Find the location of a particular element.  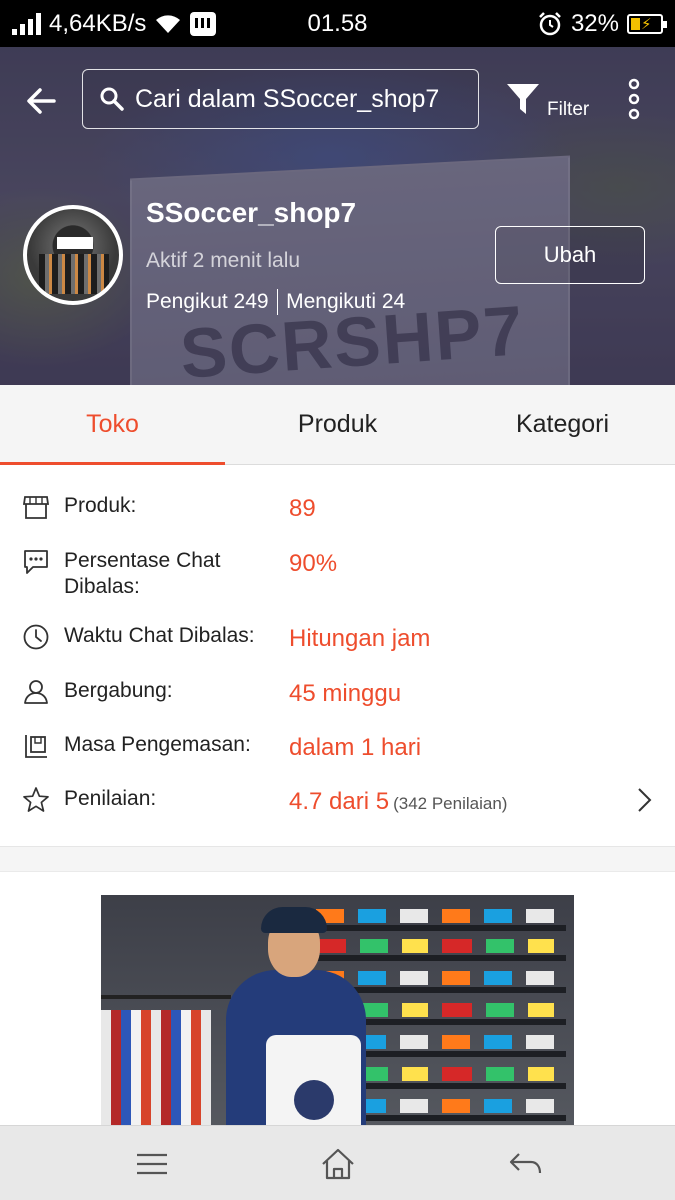

divider is located at coordinates (277, 302).